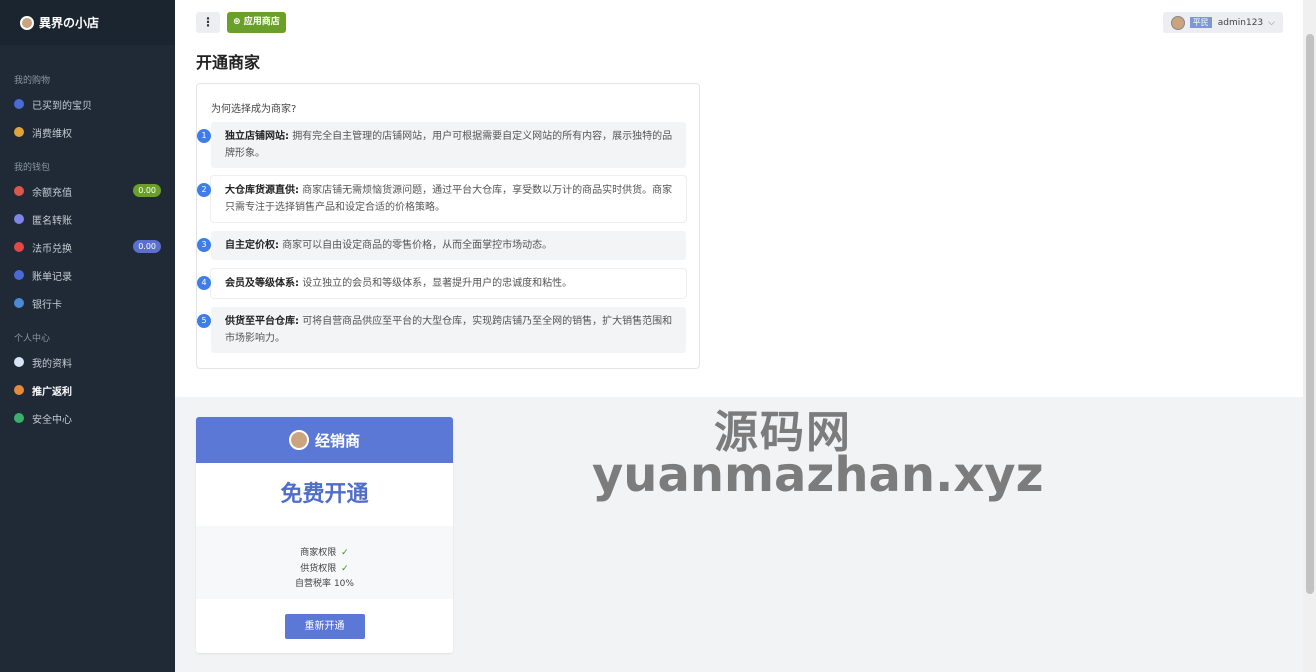  Describe the element at coordinates (313, 584) in the screenshot. I see `feature-label: 自营税率` at that location.